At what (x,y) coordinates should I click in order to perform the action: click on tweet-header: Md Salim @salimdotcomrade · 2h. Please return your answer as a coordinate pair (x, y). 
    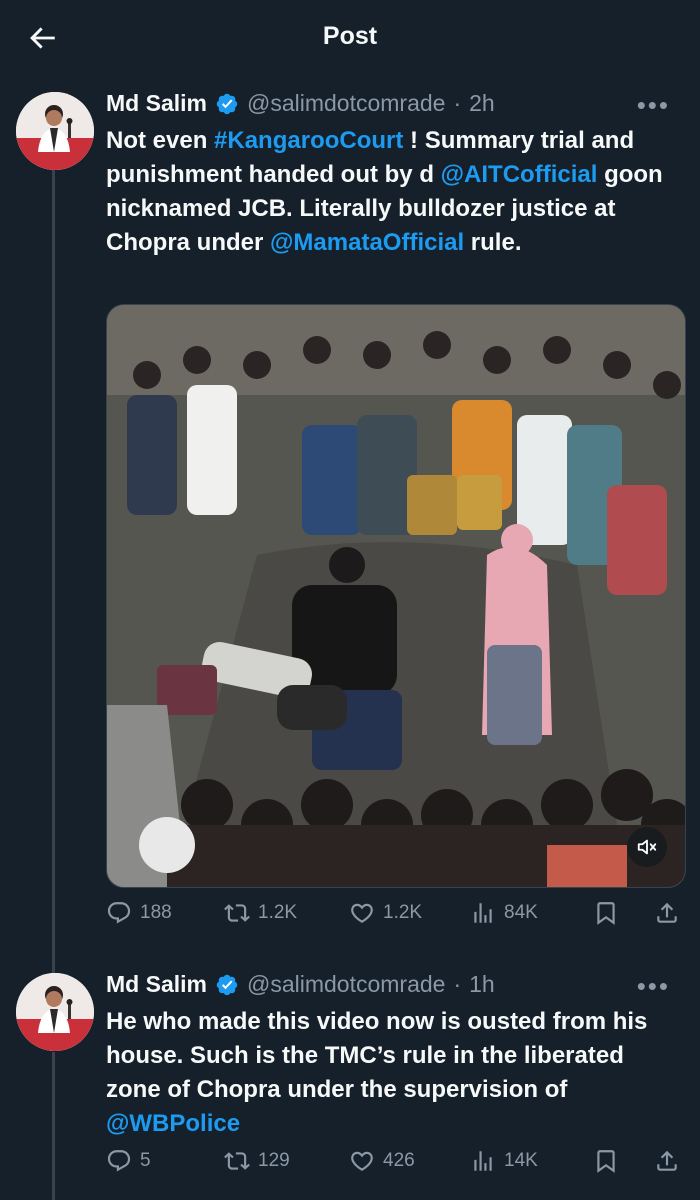
    Looking at the image, I should click on (300, 103).